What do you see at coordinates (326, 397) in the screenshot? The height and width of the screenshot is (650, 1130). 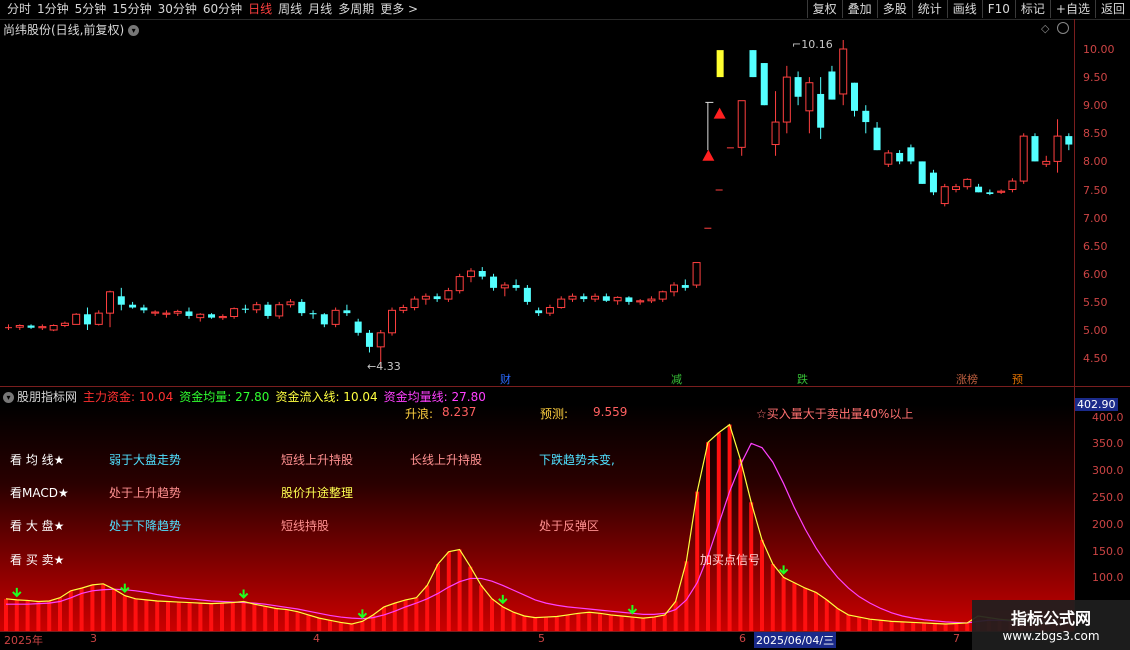 I see `indicator-field-2: 资金流入线: 10.04` at bounding box center [326, 397].